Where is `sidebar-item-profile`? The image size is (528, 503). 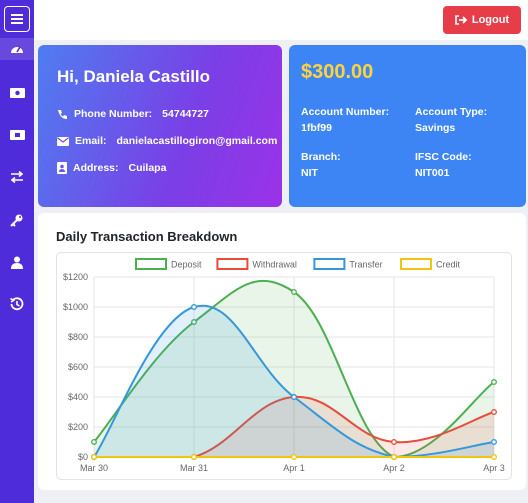 sidebar-item-profile is located at coordinates (17, 262).